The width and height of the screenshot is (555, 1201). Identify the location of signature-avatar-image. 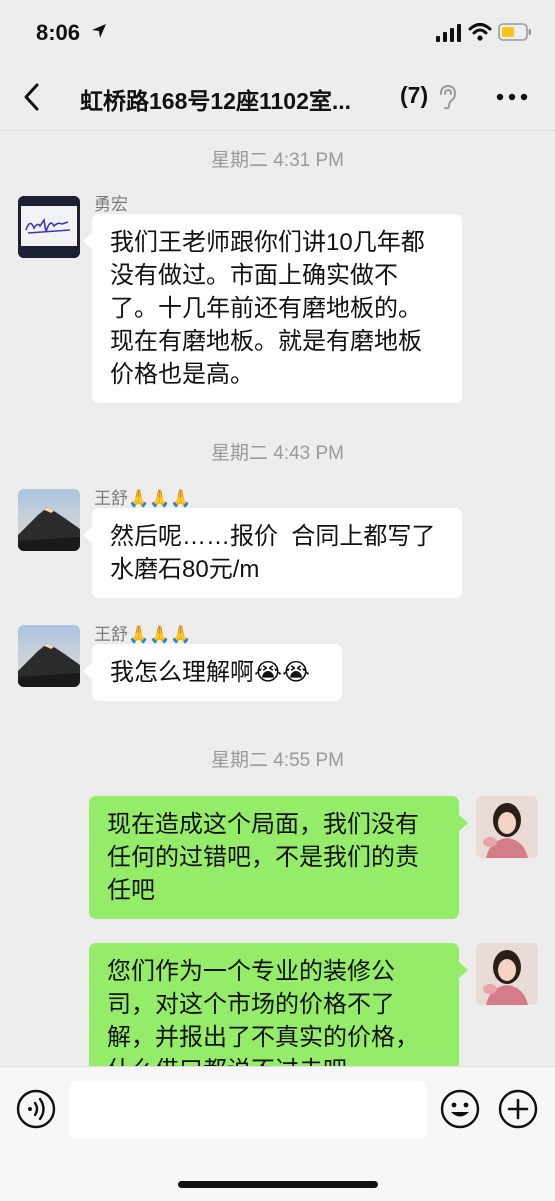
(49, 227).